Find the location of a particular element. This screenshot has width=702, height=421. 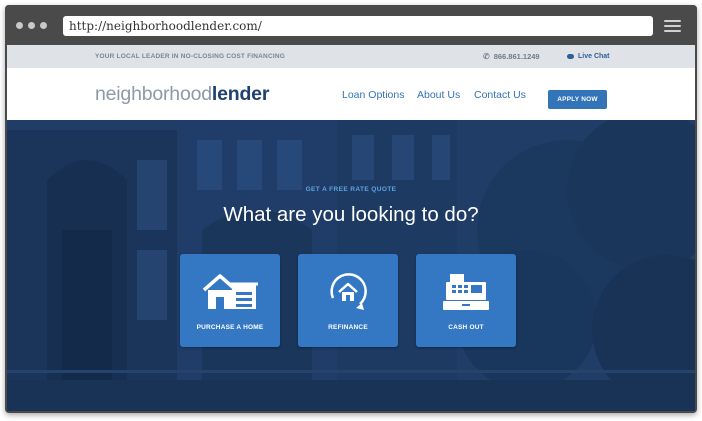

browser-toolbar: http://neighborhoodlender.com/ is located at coordinates (351, 25).